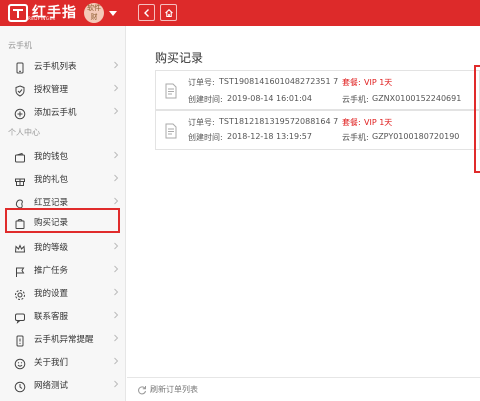 This screenshot has height=401, width=480. I want to click on bean-icon, so click(20, 202).